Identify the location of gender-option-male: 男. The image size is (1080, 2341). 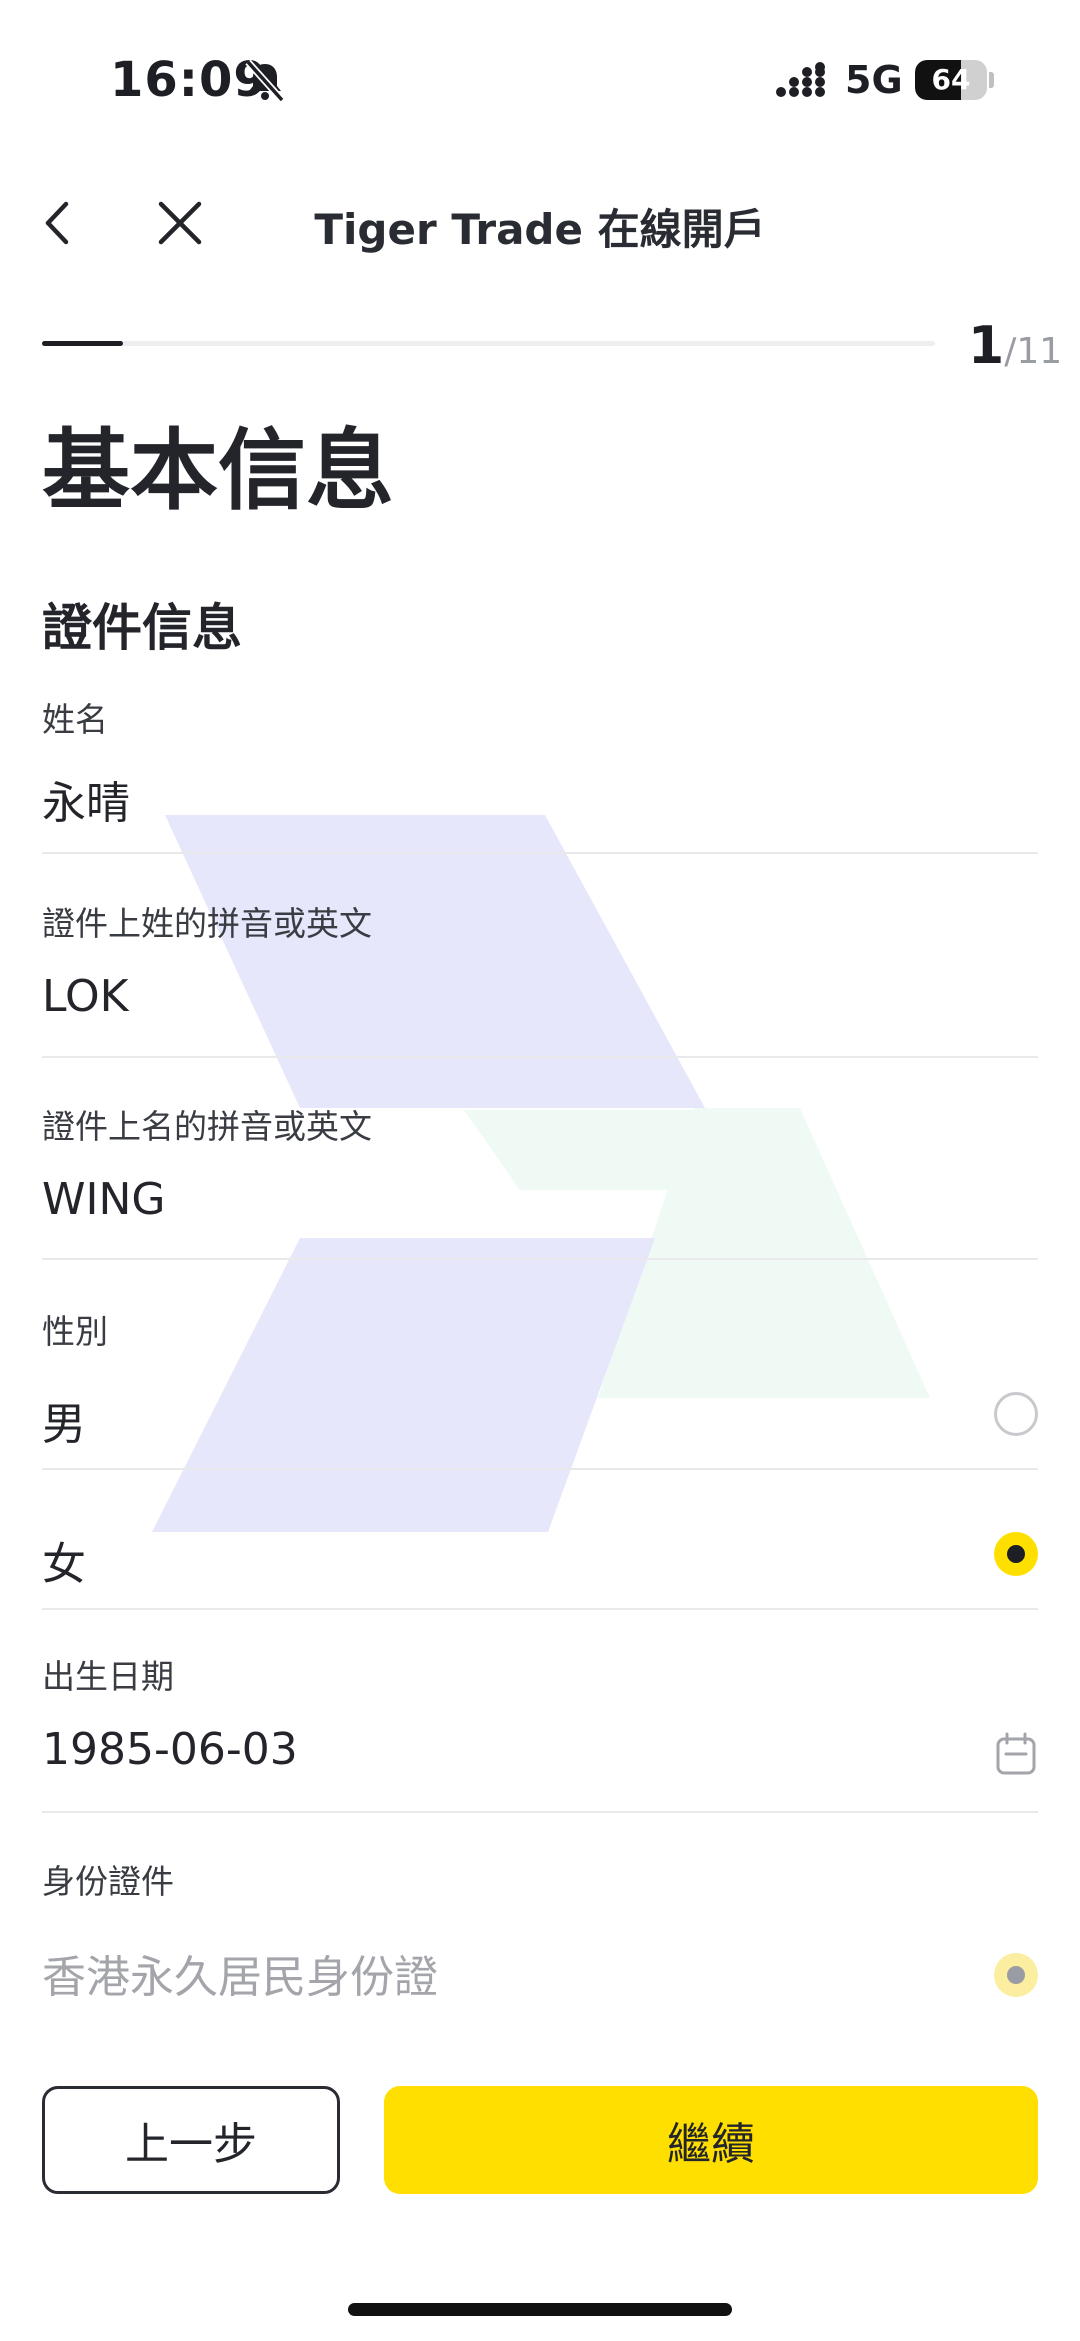
(540, 1415).